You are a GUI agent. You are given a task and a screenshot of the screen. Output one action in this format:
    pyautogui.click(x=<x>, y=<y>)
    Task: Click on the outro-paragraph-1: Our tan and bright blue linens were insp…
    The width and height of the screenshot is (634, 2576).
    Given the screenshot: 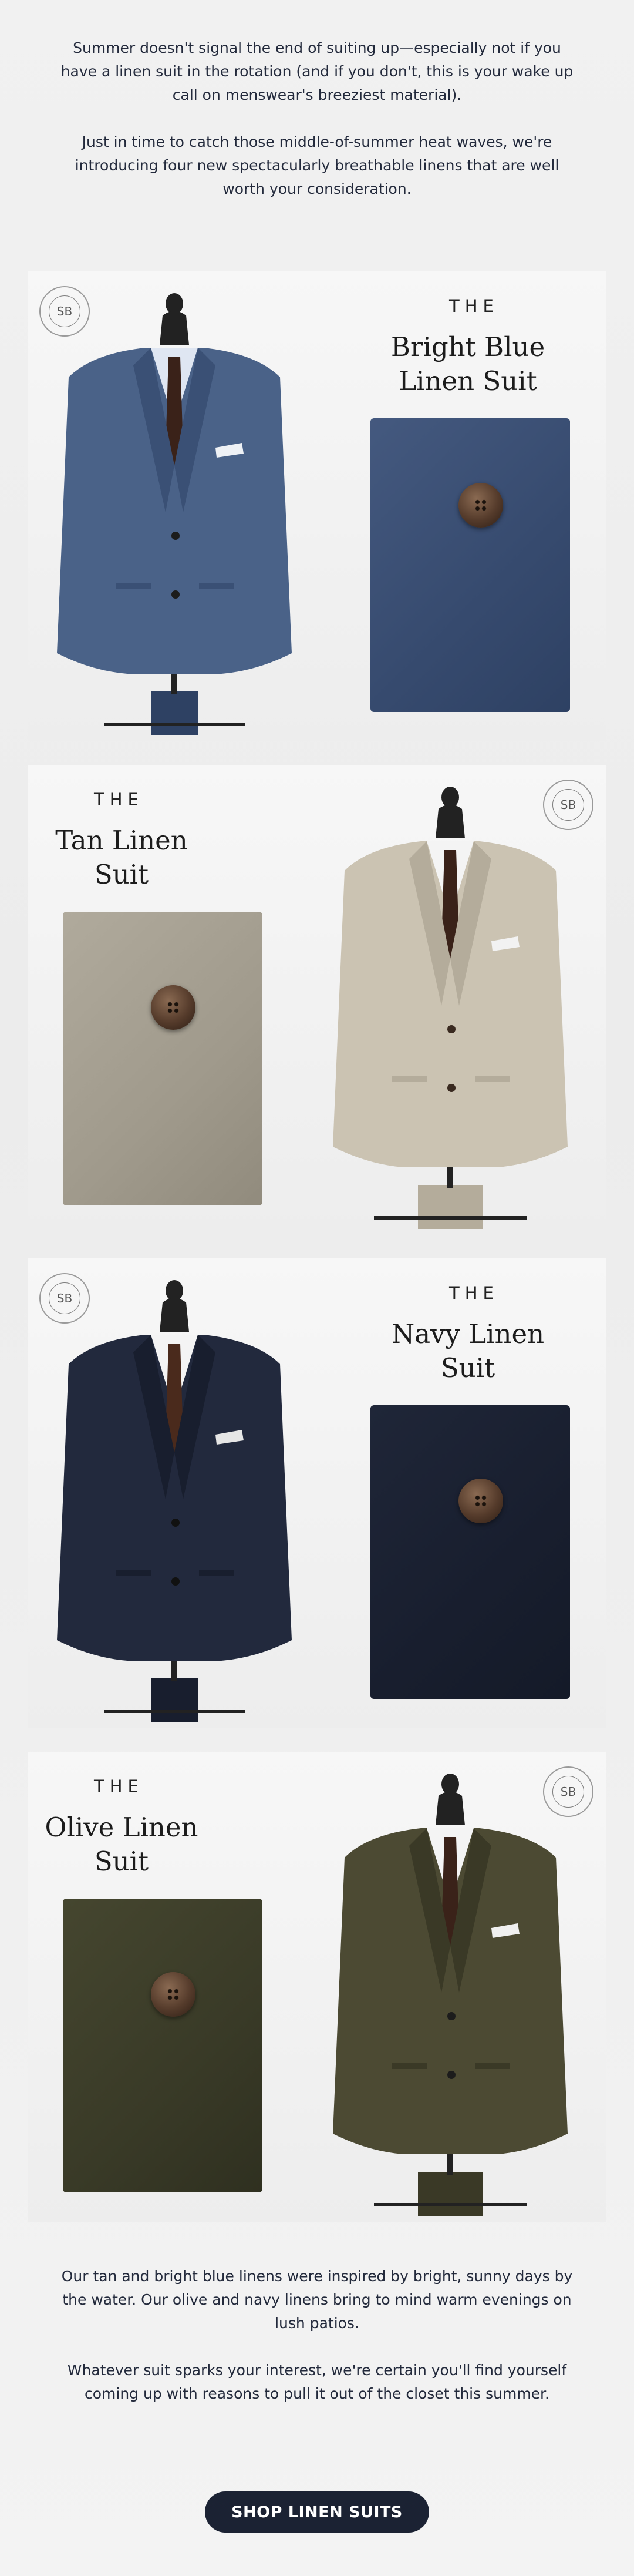 What is the action you would take?
    pyautogui.click(x=317, y=2300)
    